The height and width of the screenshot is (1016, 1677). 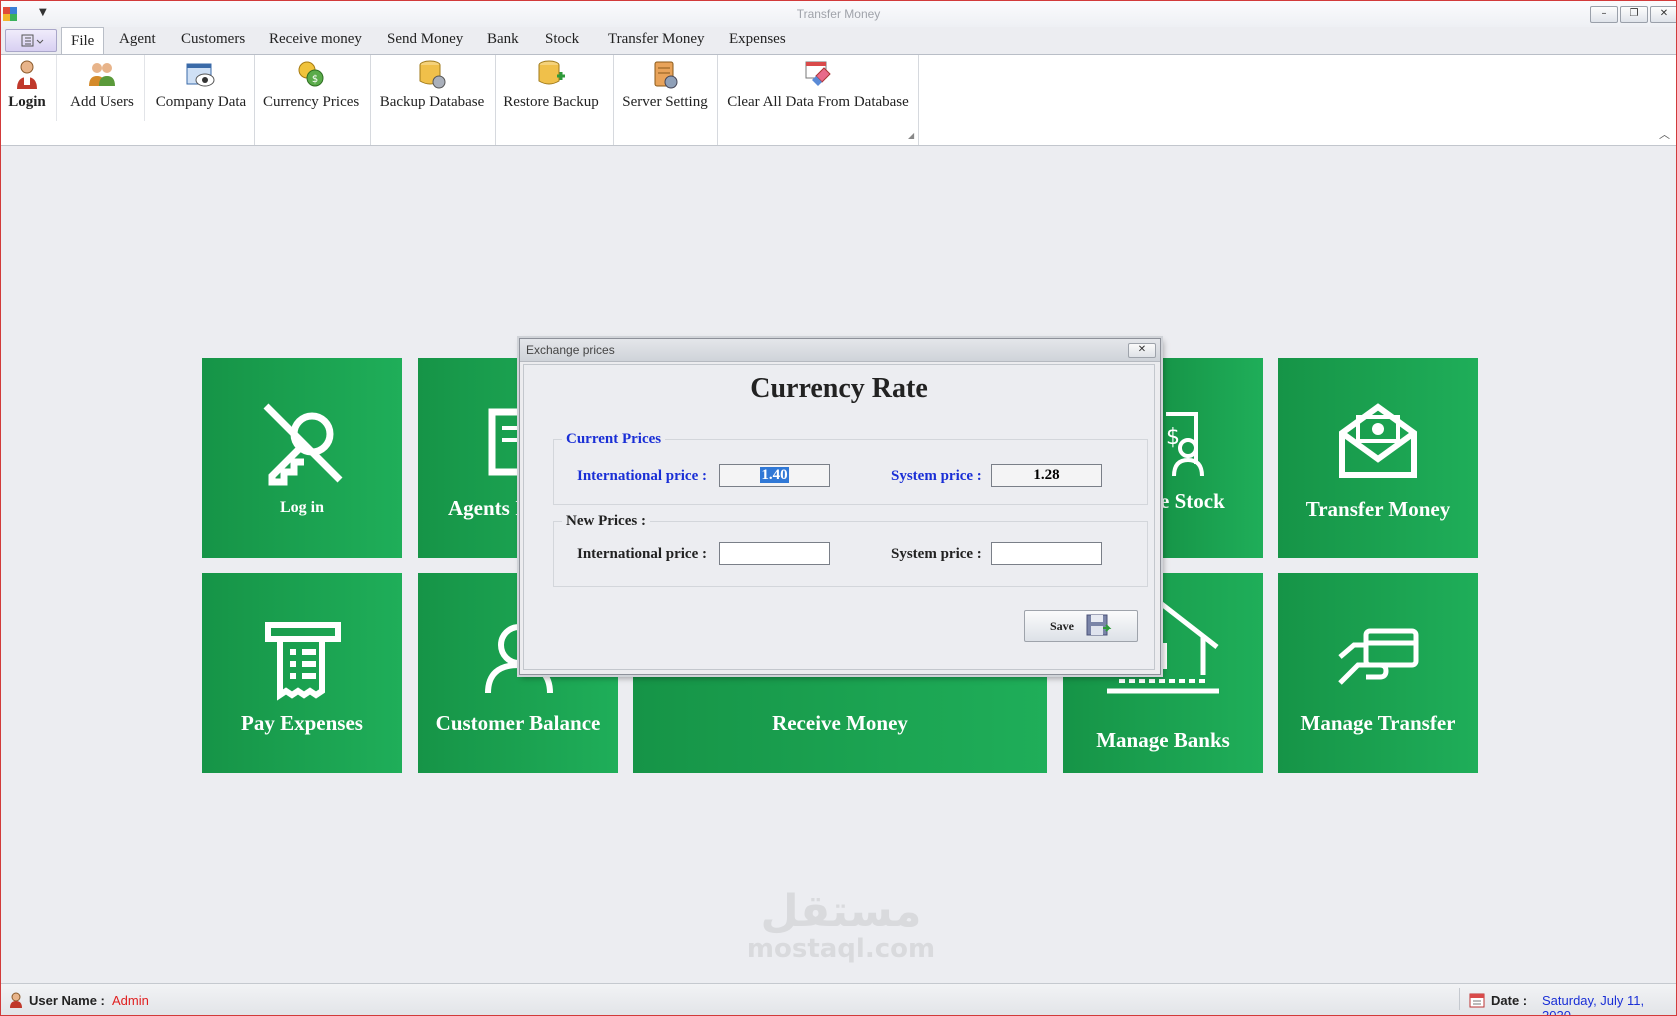 I want to click on user-name-value: Admin, so click(x=130, y=1000).